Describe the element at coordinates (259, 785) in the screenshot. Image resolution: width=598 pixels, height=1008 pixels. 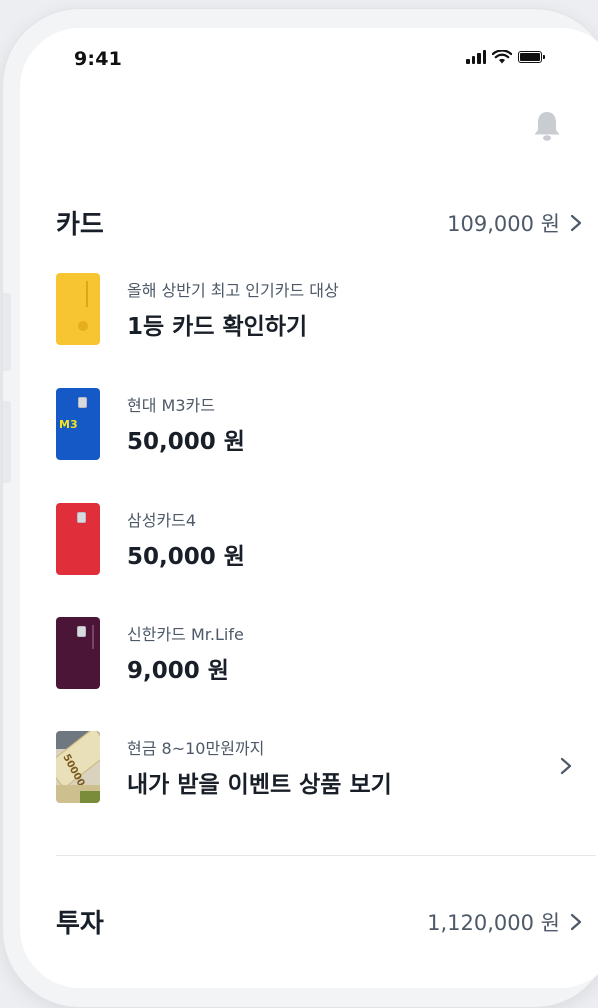
I see `item-main-text: 내가 받을 이벤트 상품 보기` at that location.